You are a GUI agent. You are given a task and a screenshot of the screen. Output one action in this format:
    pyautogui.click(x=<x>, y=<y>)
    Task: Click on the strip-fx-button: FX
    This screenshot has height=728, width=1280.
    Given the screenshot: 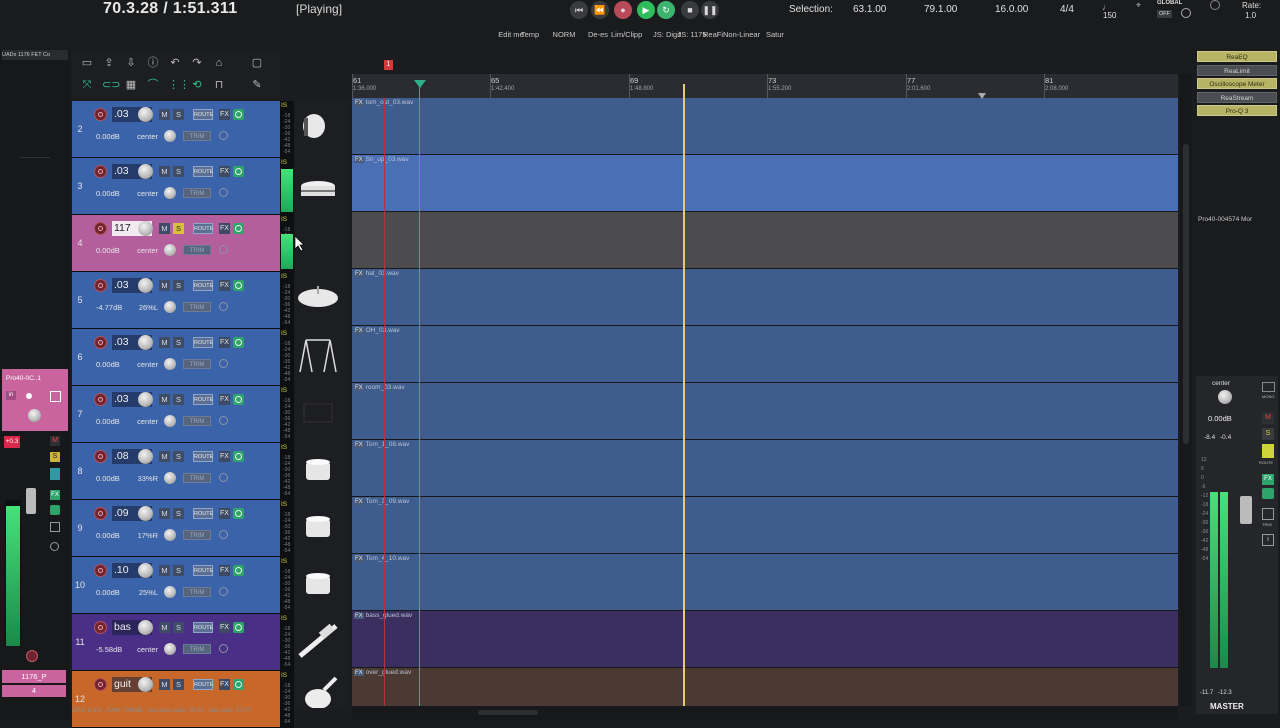 What is the action you would take?
    pyautogui.click(x=55, y=495)
    